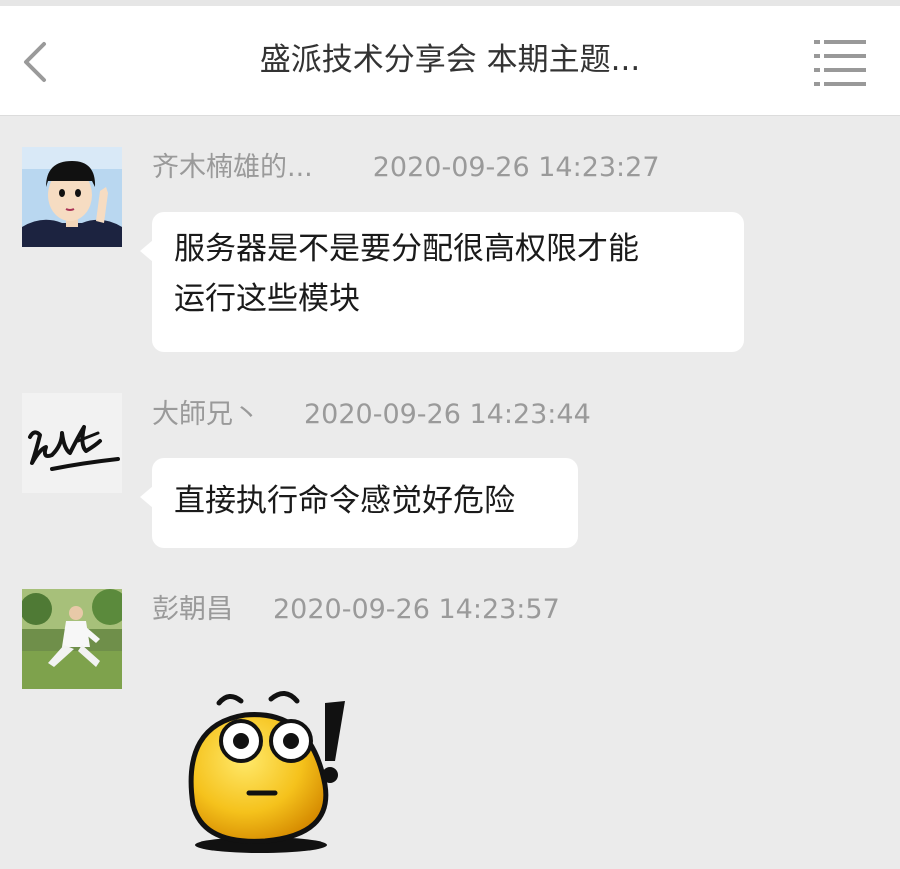 This screenshot has width=900, height=869. What do you see at coordinates (406, 249) in the screenshot?
I see `message-text-line: 服务器是不是要分配很高权限才能` at bounding box center [406, 249].